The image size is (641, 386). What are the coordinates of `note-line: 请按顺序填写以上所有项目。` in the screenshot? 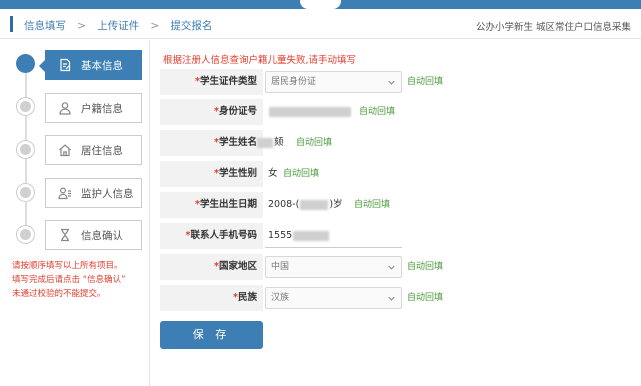 It's located at (67, 266).